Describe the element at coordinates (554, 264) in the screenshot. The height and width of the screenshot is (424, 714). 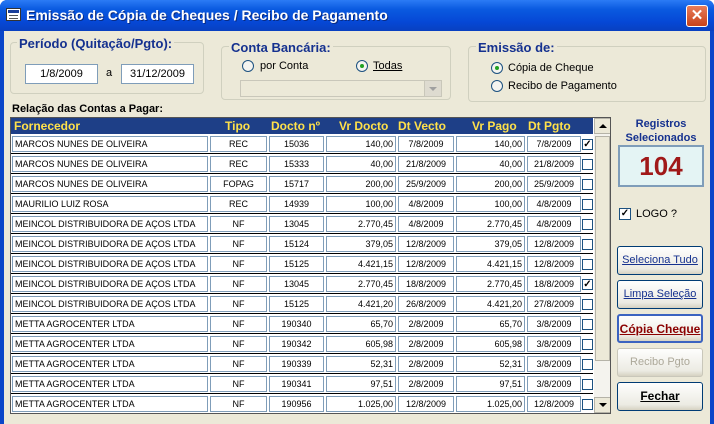
I see `cell-dt-pgto: 12/8/2009` at that location.